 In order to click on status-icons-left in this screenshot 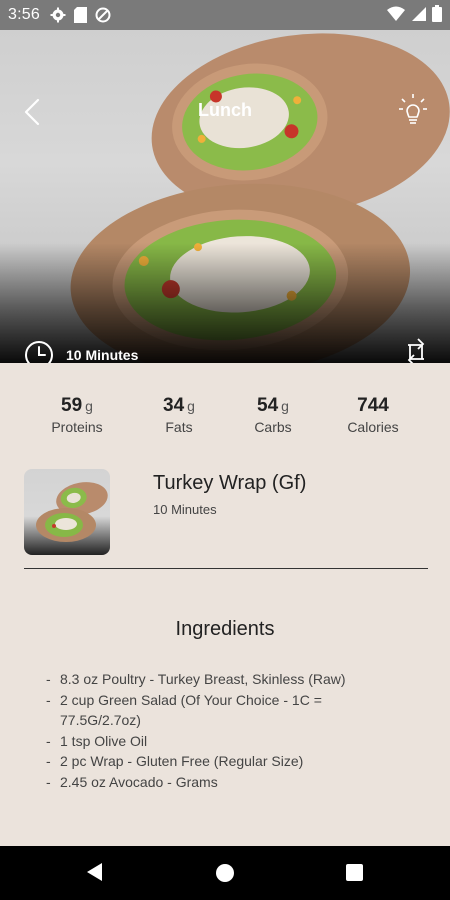, I will do `click(80, 15)`.